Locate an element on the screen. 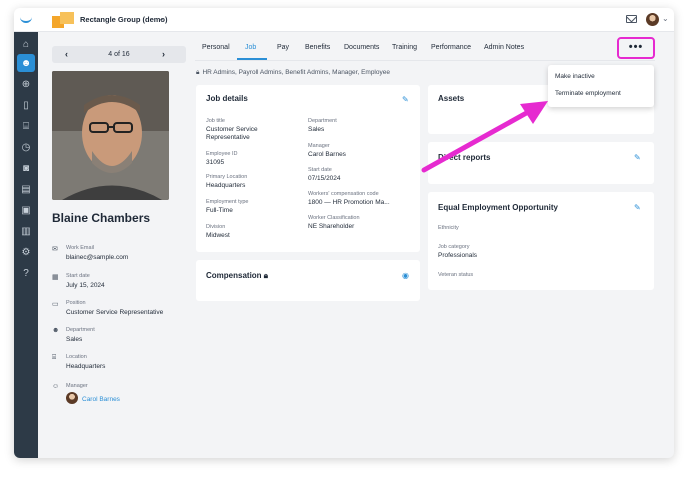  field-label: Job title is located at coordinates (215, 121).